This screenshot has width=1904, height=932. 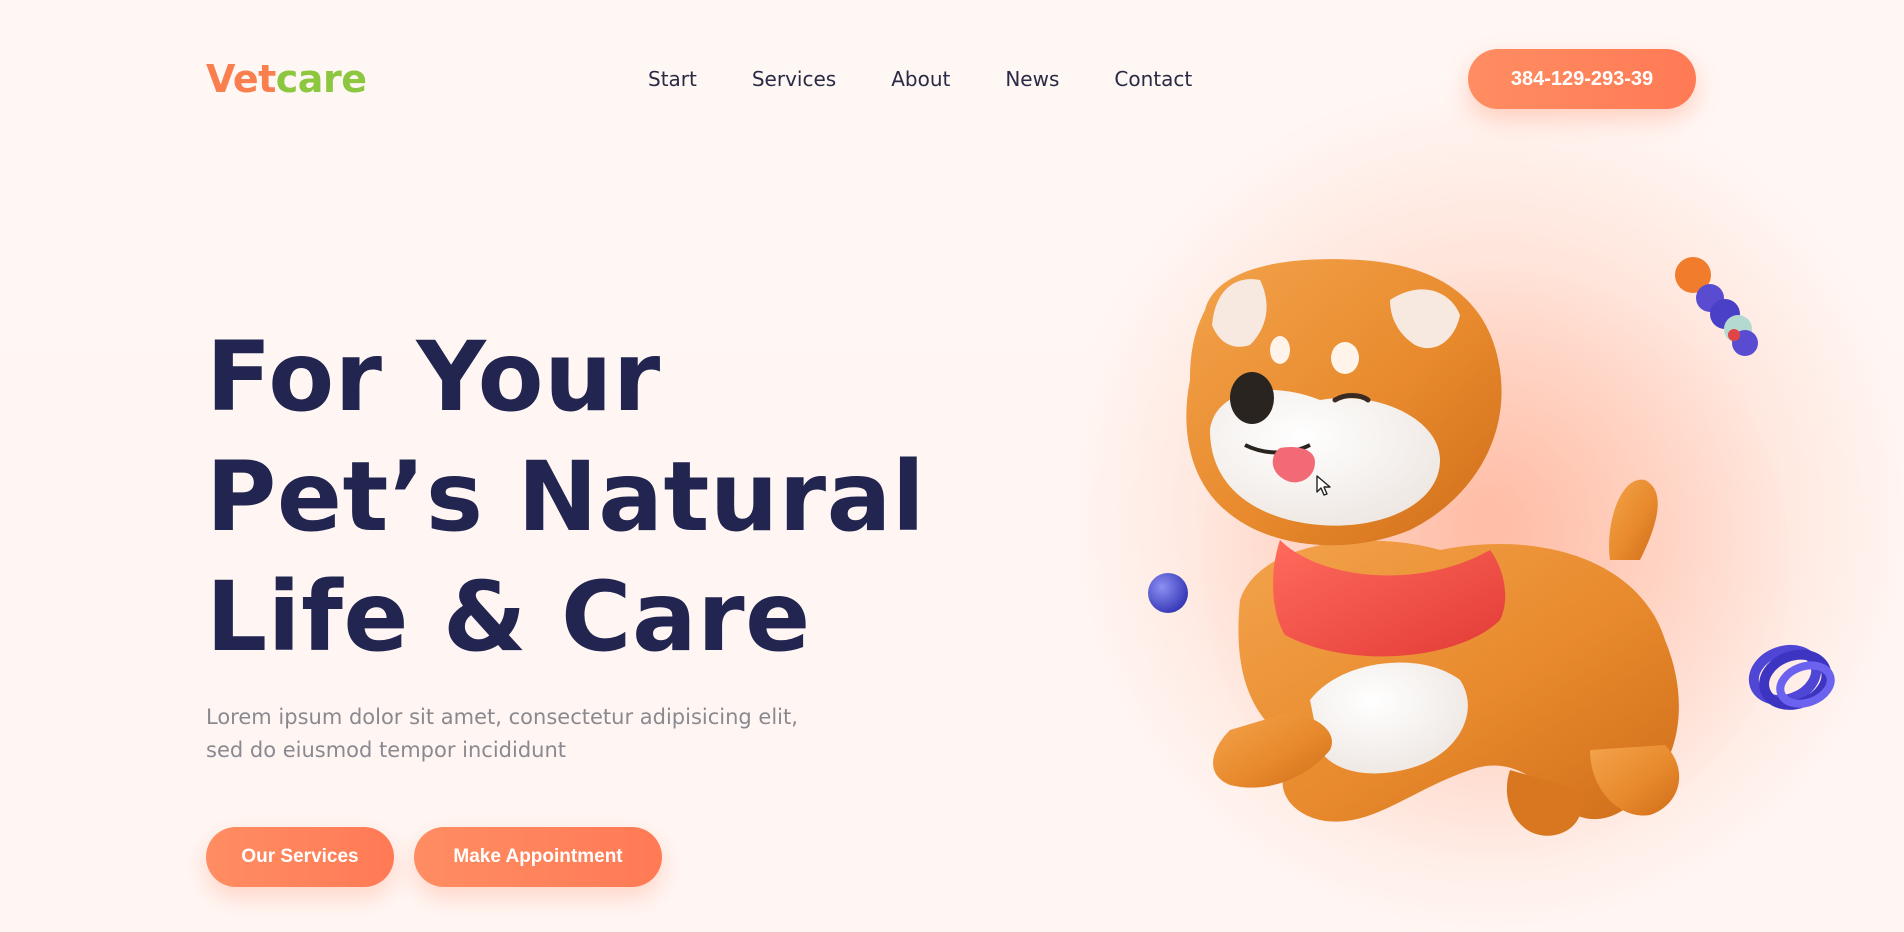 What do you see at coordinates (433, 377) in the screenshot?
I see `hero-title-line-1: For Your` at bounding box center [433, 377].